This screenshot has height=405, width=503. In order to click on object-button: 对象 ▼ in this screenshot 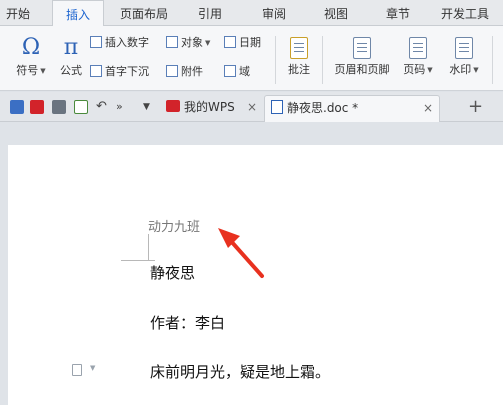, I will do `click(188, 43)`.